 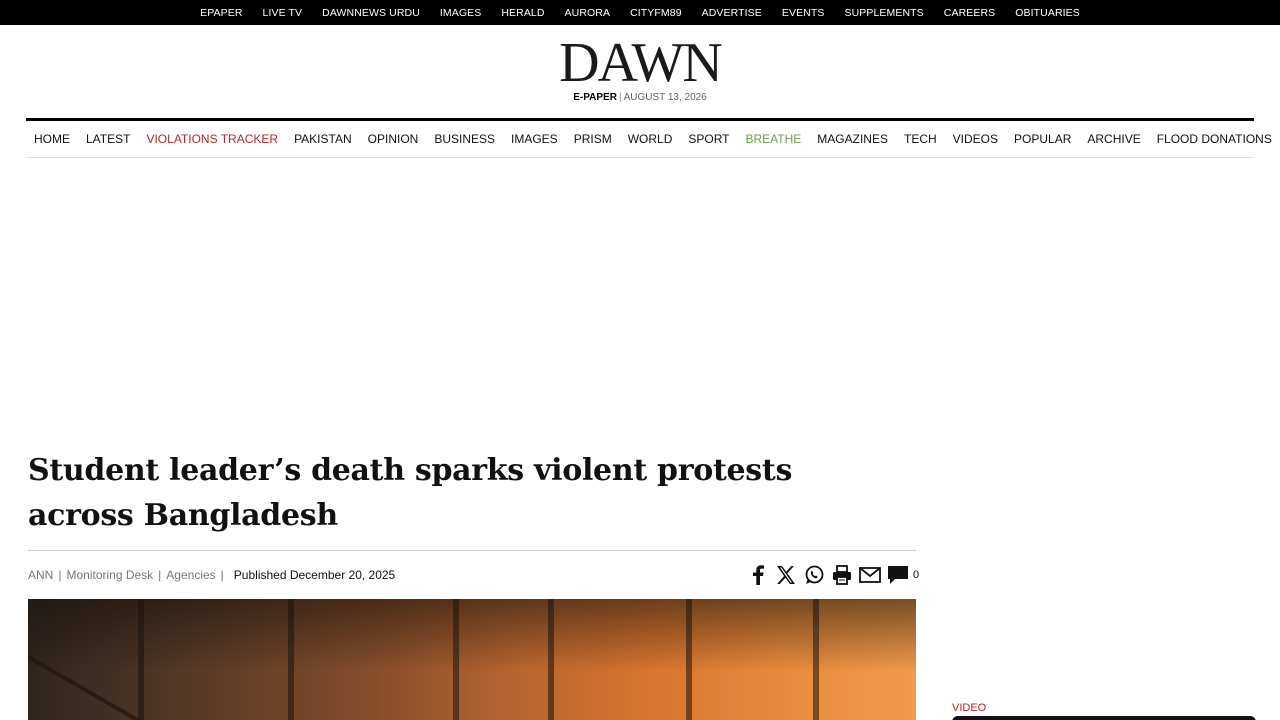 I want to click on sidebar-video-player, so click(x=1104, y=718).